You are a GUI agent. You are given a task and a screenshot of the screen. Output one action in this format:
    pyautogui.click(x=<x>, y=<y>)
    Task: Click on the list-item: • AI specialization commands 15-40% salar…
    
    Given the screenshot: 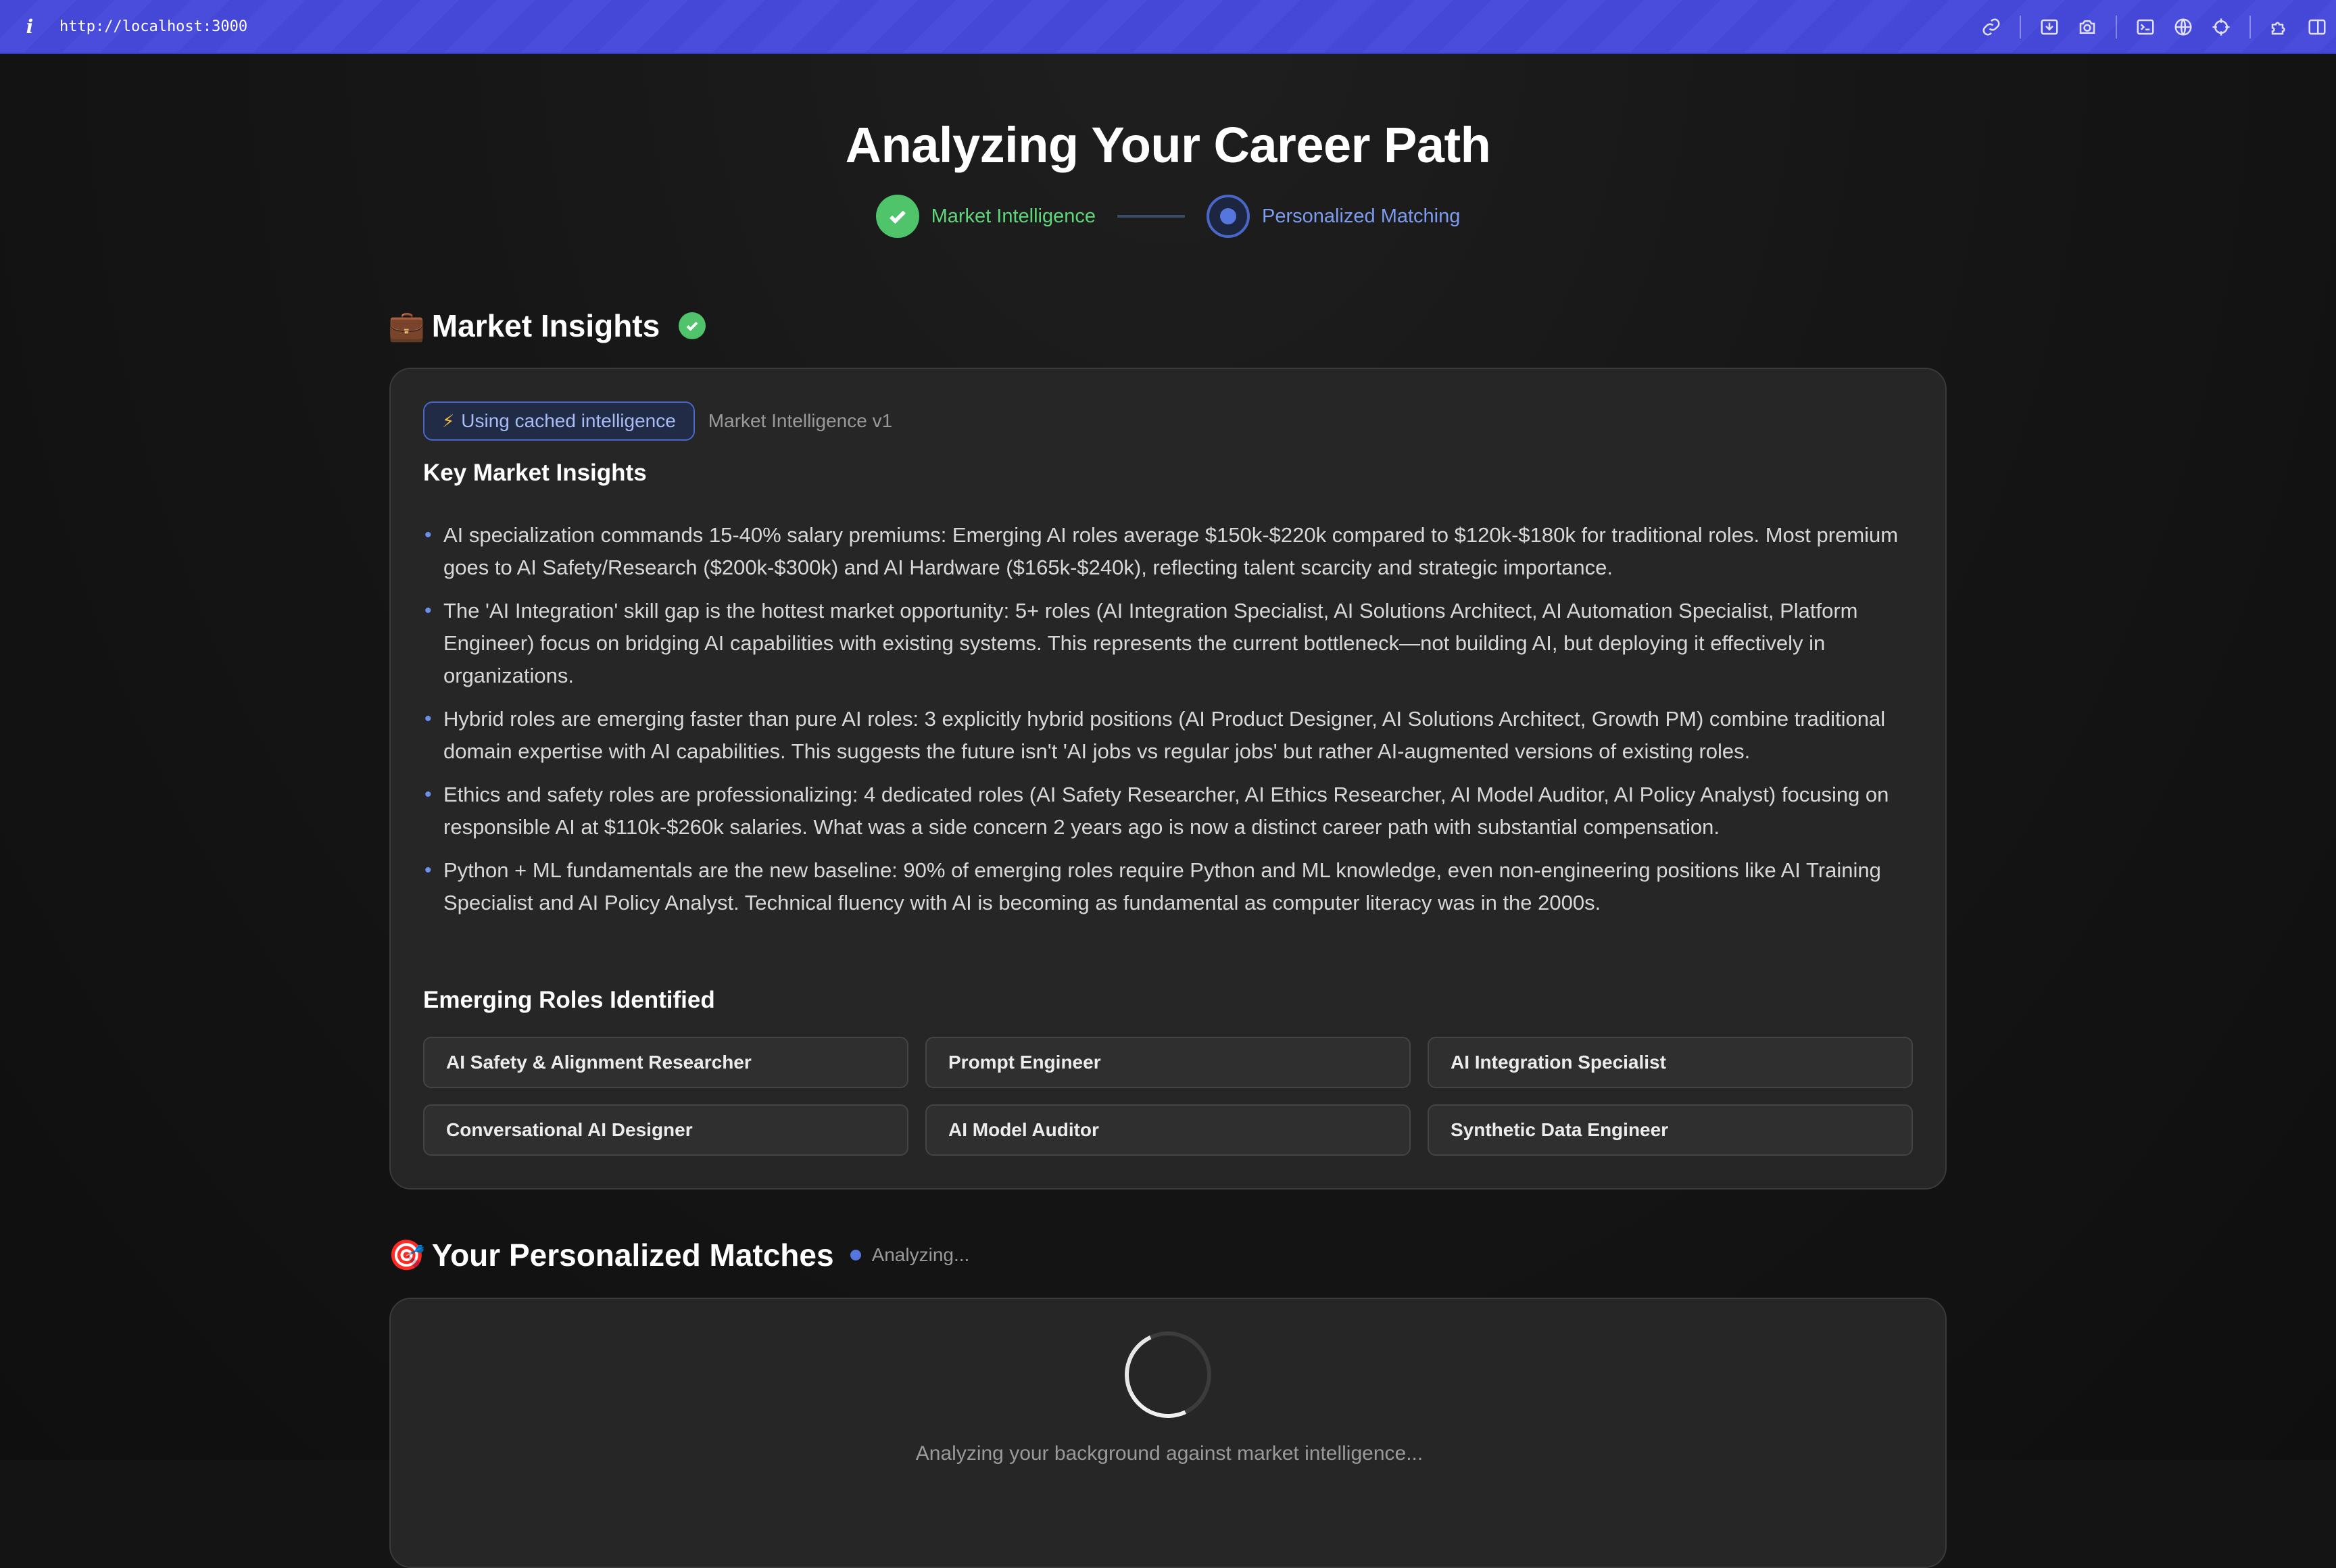 What is the action you would take?
    pyautogui.click(x=1170, y=551)
    